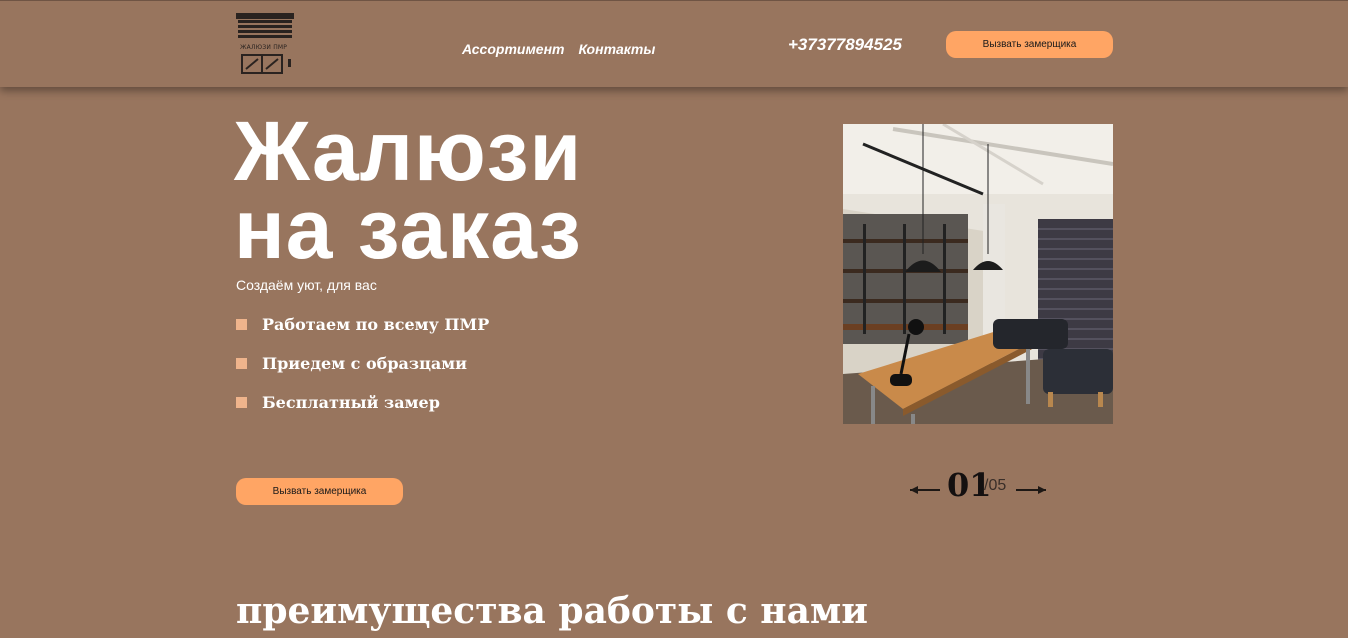  I want to click on blinds-logo-icon, so click(265, 43).